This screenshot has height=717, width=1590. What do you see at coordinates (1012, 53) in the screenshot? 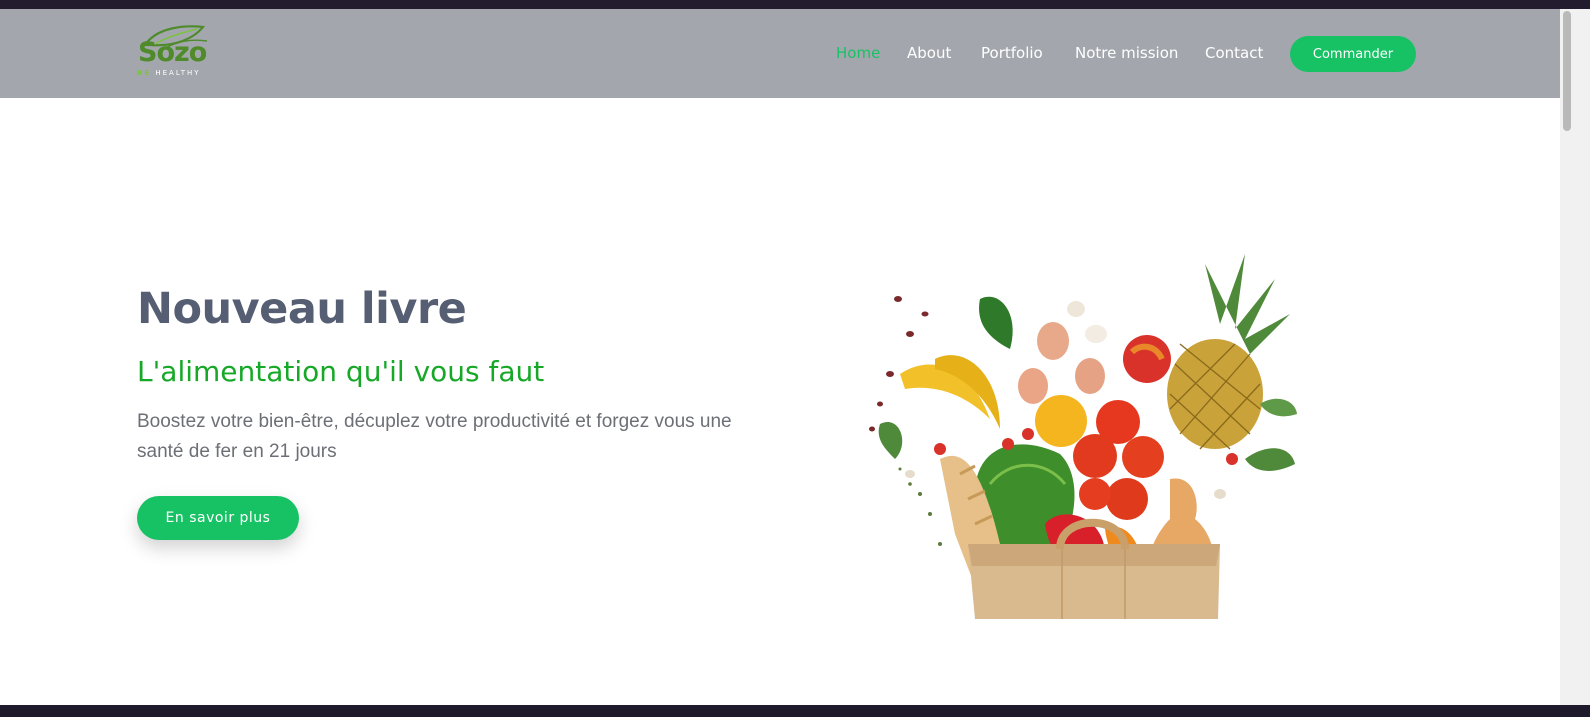
I see `nav-portfolio: Portfolio` at bounding box center [1012, 53].